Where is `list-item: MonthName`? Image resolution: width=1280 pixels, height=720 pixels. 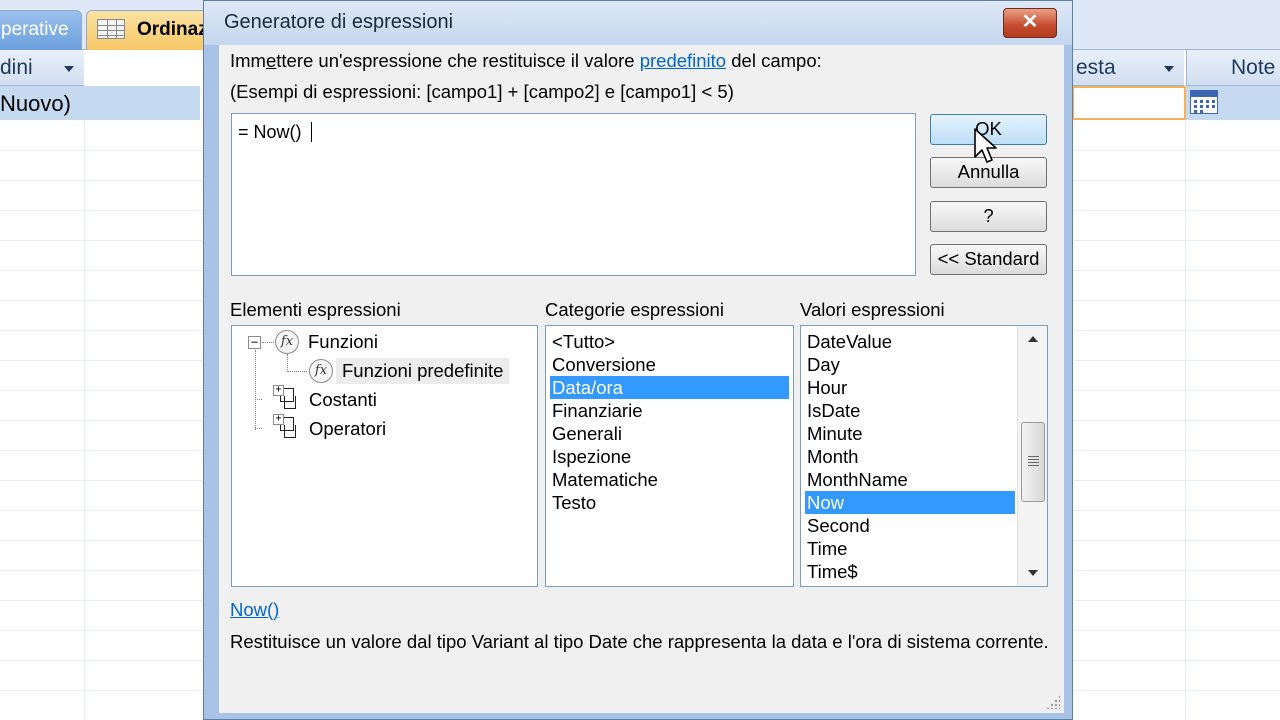
list-item: MonthName is located at coordinates (856, 479).